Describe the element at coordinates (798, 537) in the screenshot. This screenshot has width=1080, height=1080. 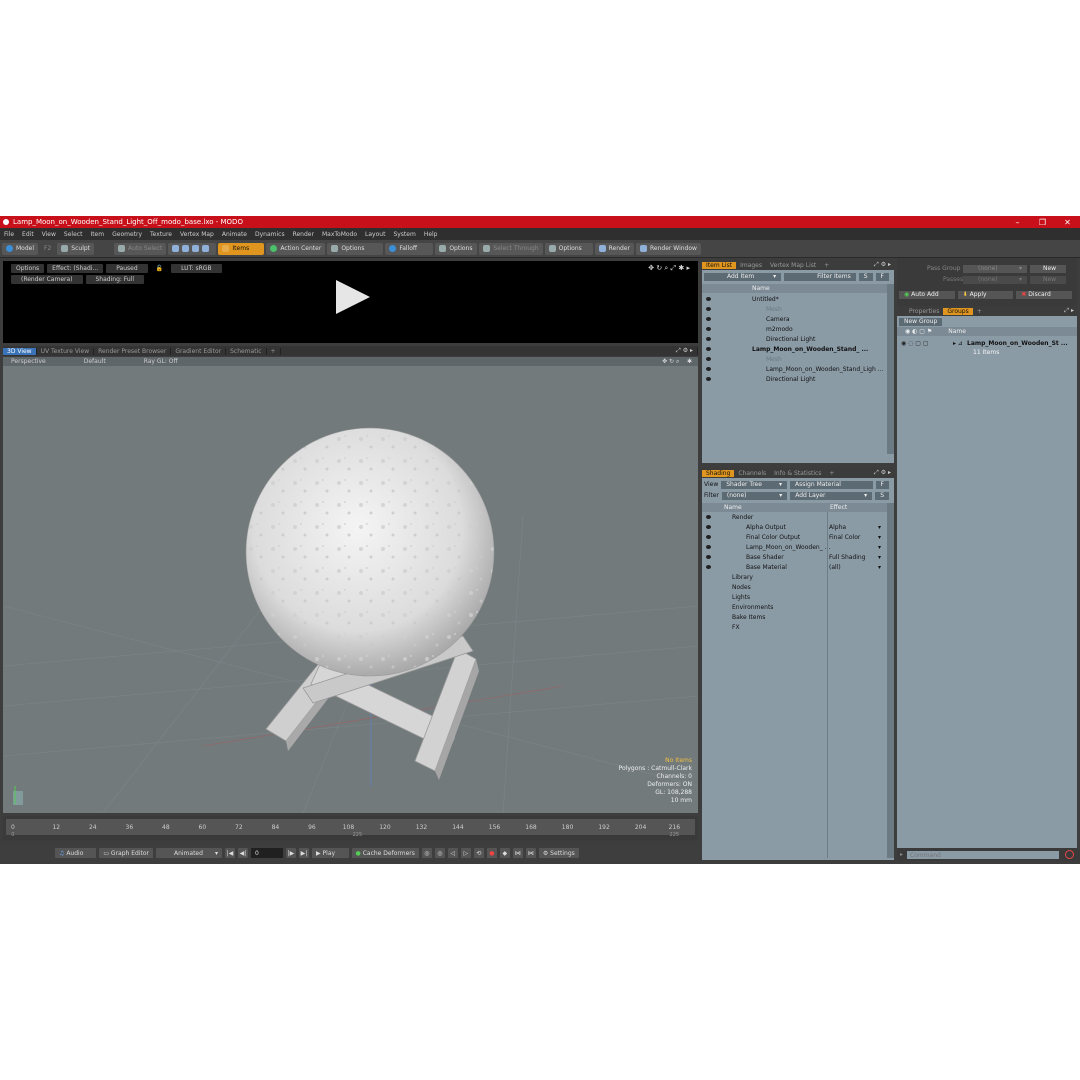
I see `shader-tree-row: Final Color Output Final Color ▾` at that location.